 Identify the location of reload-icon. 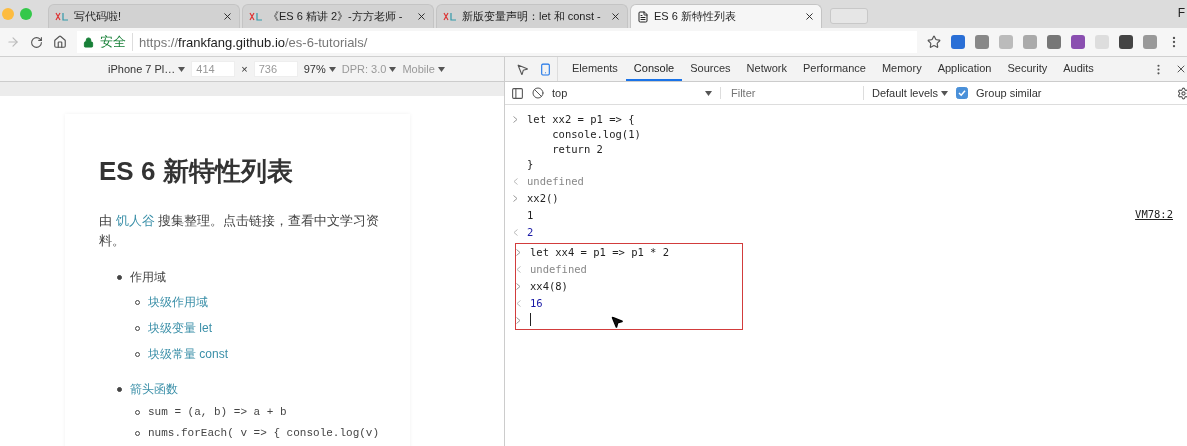
(36, 42).